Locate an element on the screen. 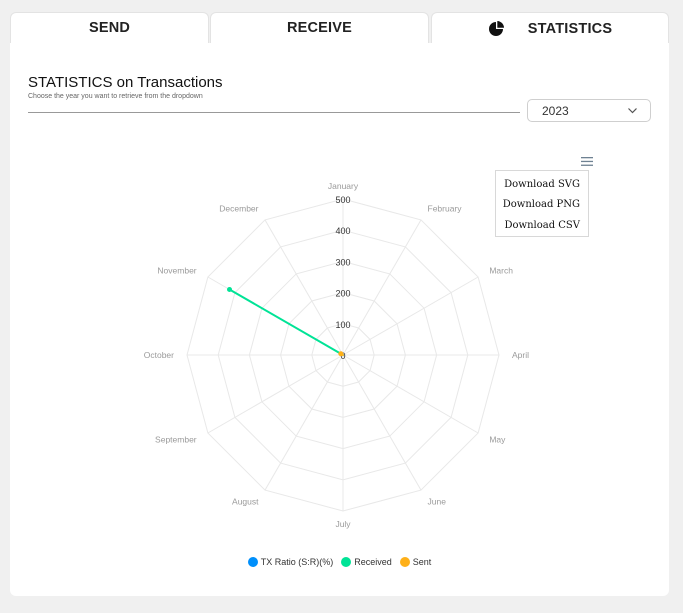 This screenshot has height=613, width=683. tab-bar: SEND RECEIVE STATISTICS is located at coordinates (339, 28).